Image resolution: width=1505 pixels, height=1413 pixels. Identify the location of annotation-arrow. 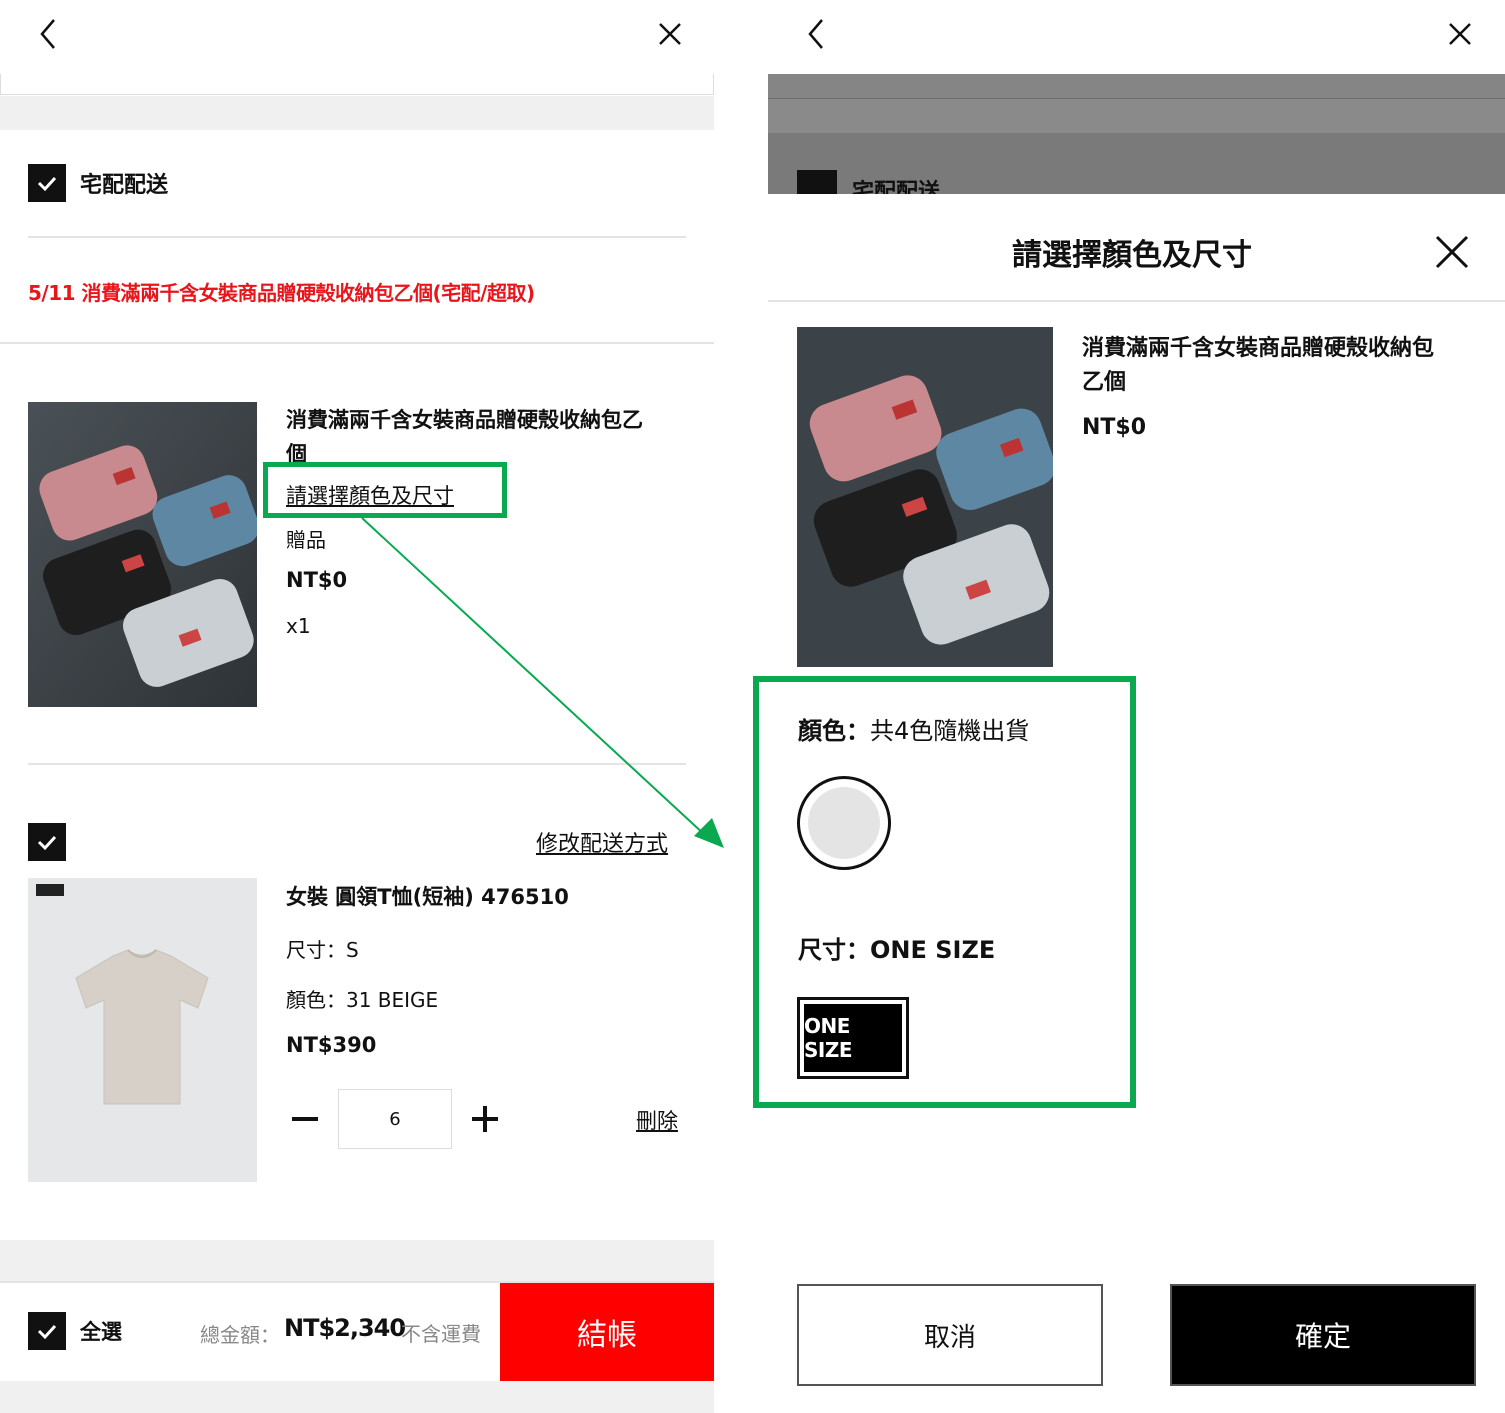
(542, 682).